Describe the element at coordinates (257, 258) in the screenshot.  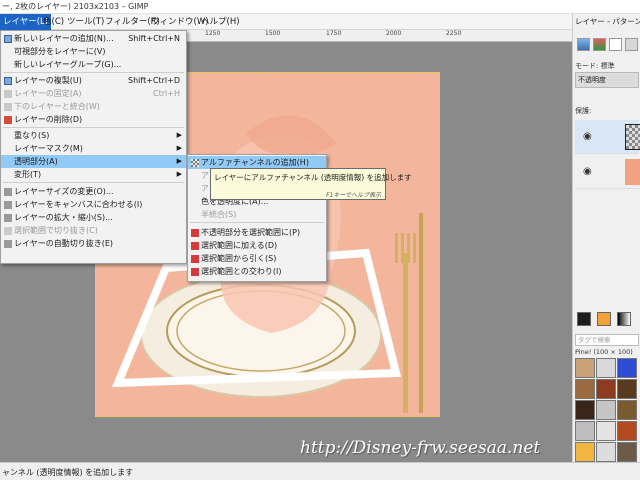
I see `menu-item-subtract-from-selection: 選択範囲から引く(S)` at that location.